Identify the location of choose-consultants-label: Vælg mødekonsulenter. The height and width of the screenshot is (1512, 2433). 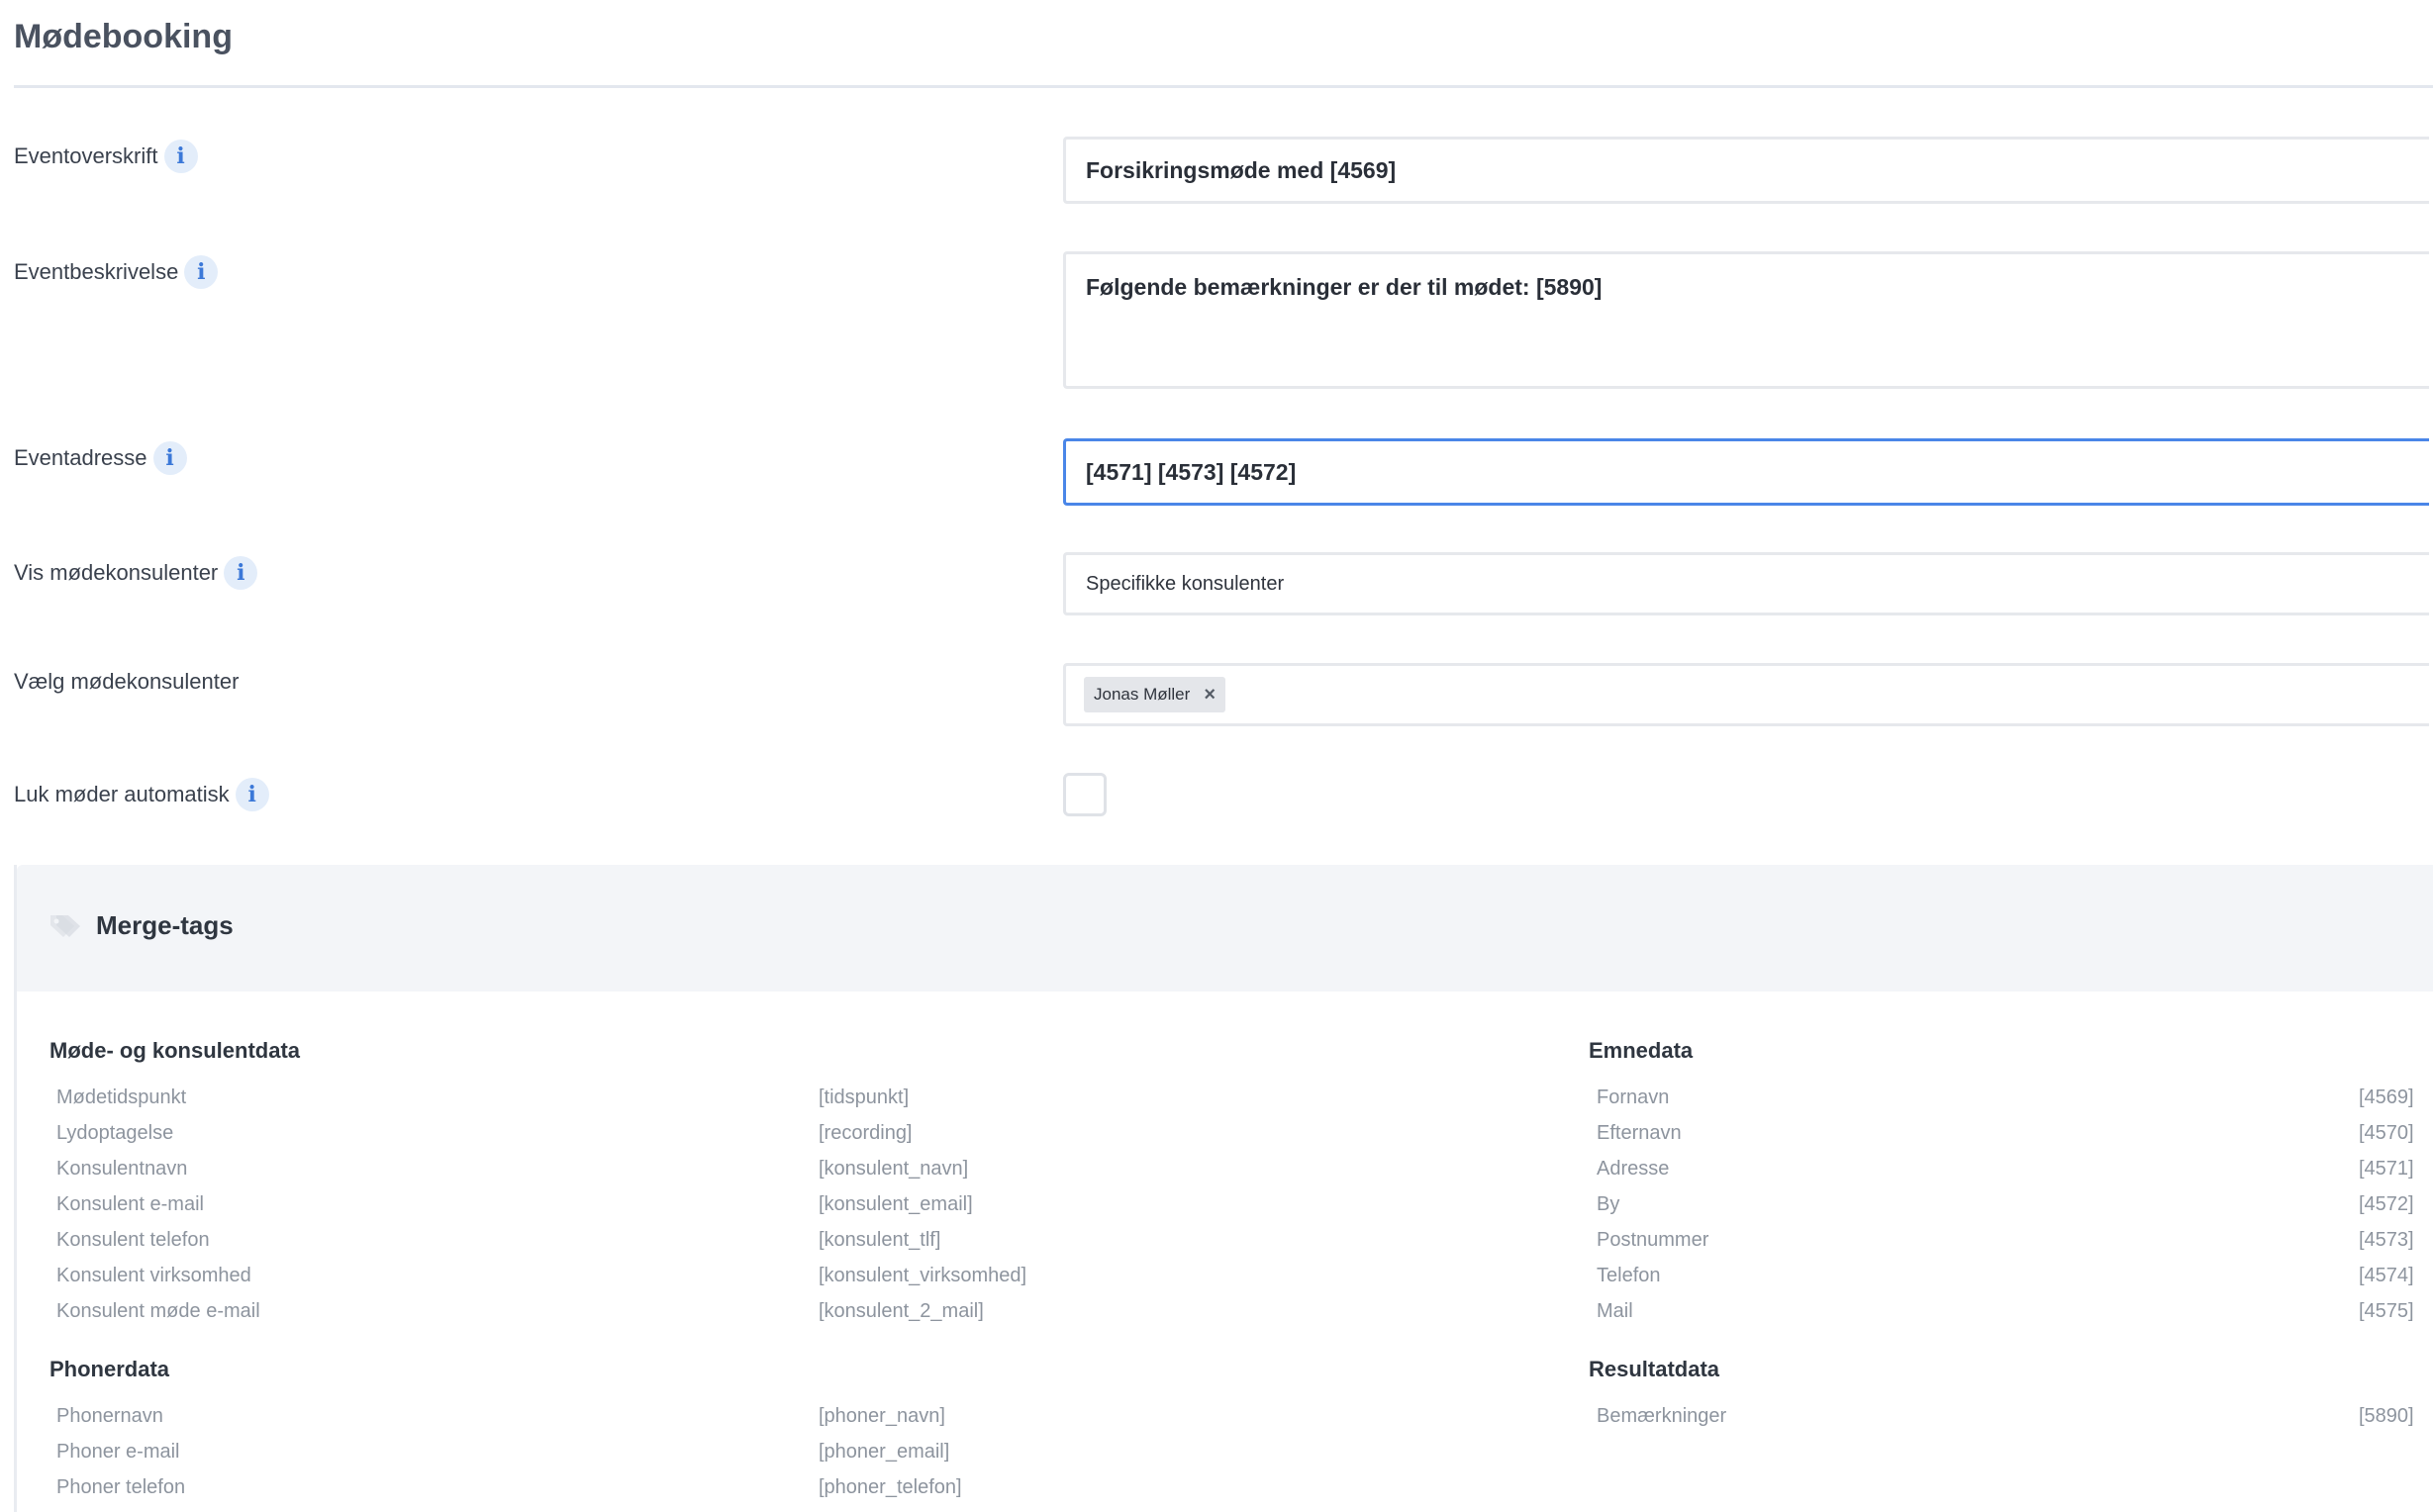
(127, 682).